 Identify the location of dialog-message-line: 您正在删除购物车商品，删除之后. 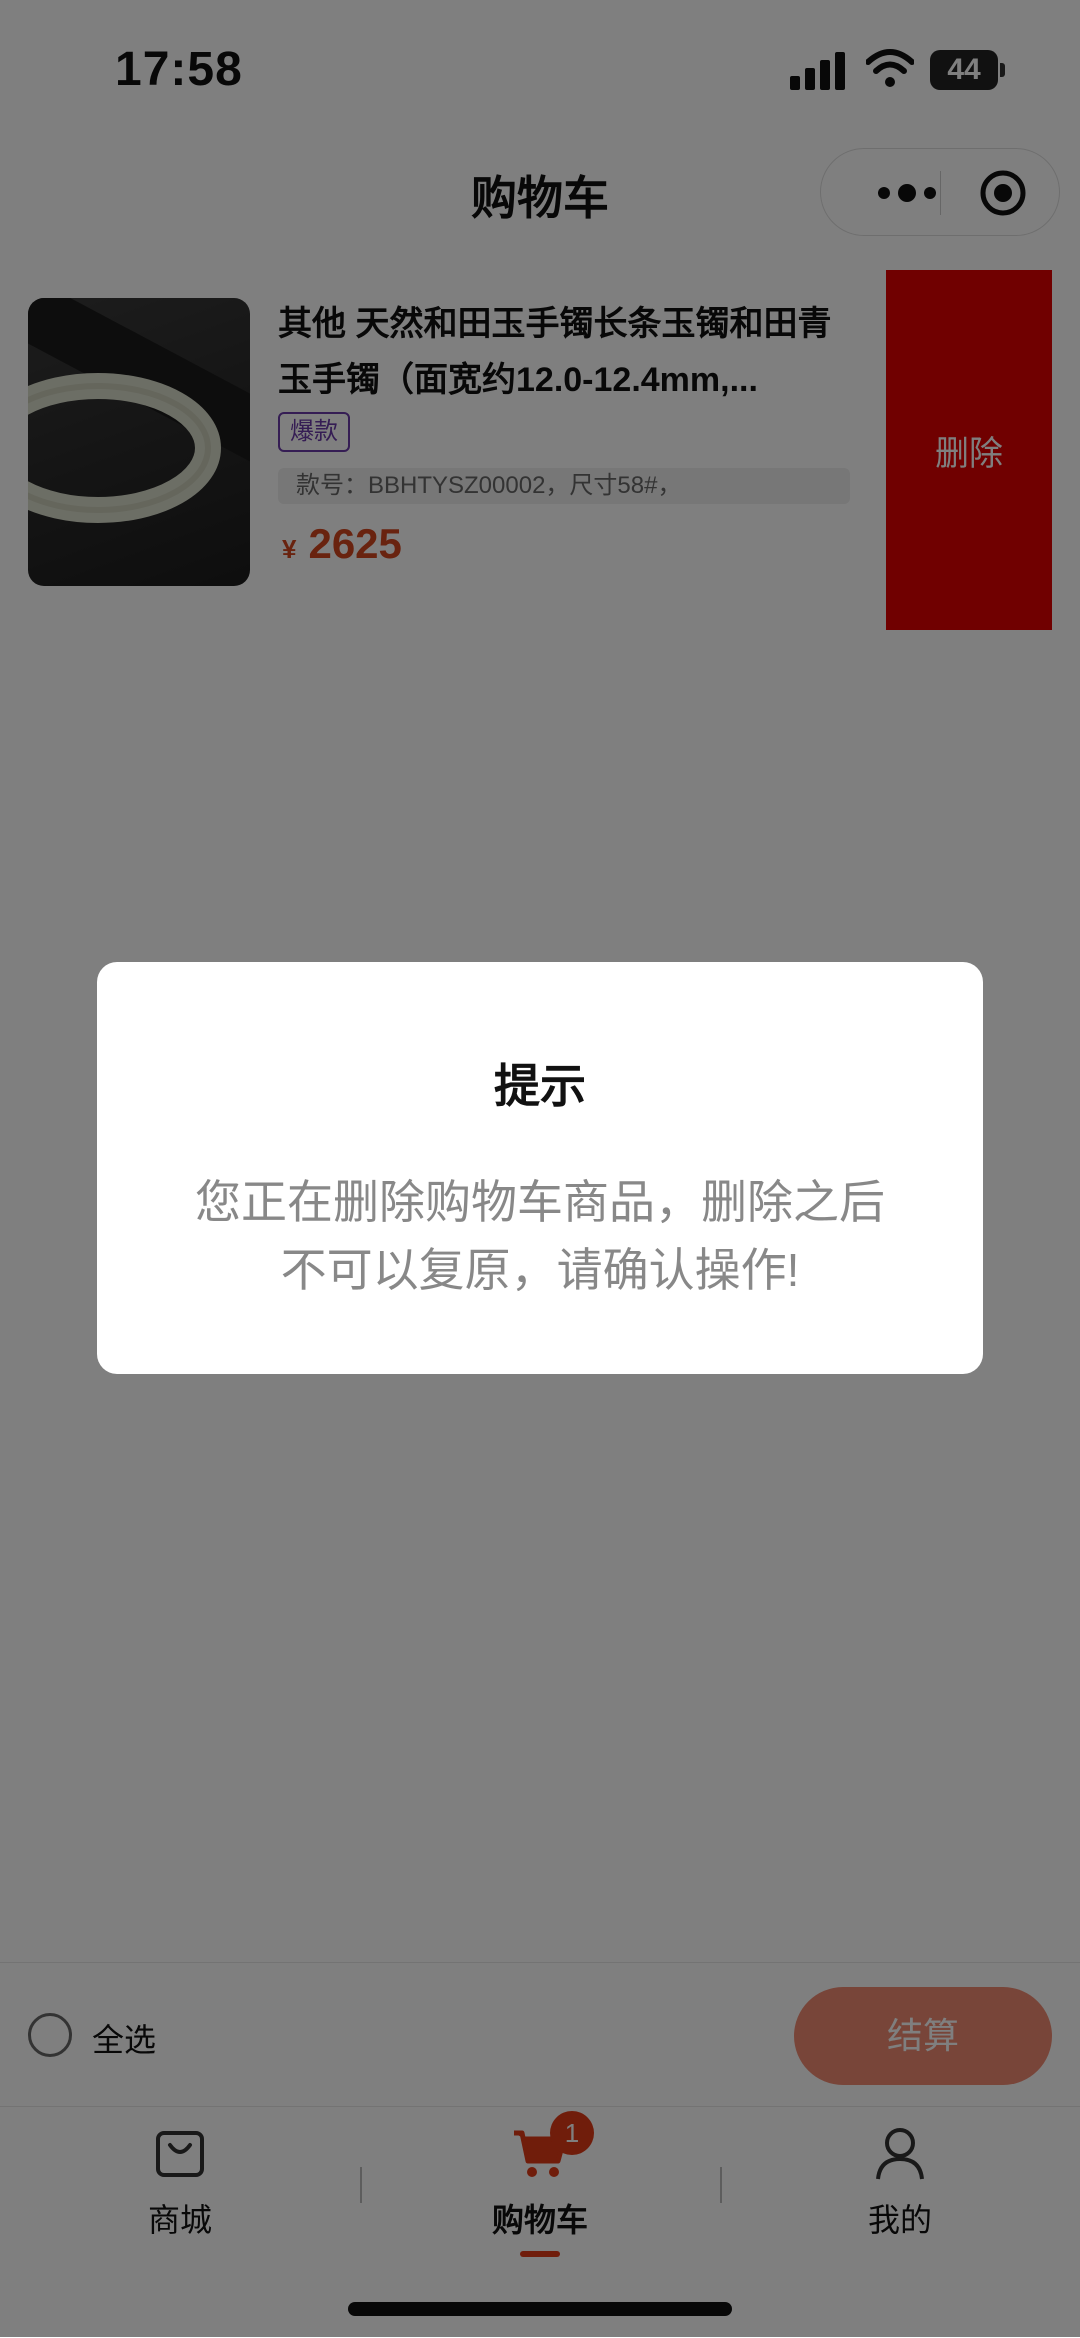
(540, 1202).